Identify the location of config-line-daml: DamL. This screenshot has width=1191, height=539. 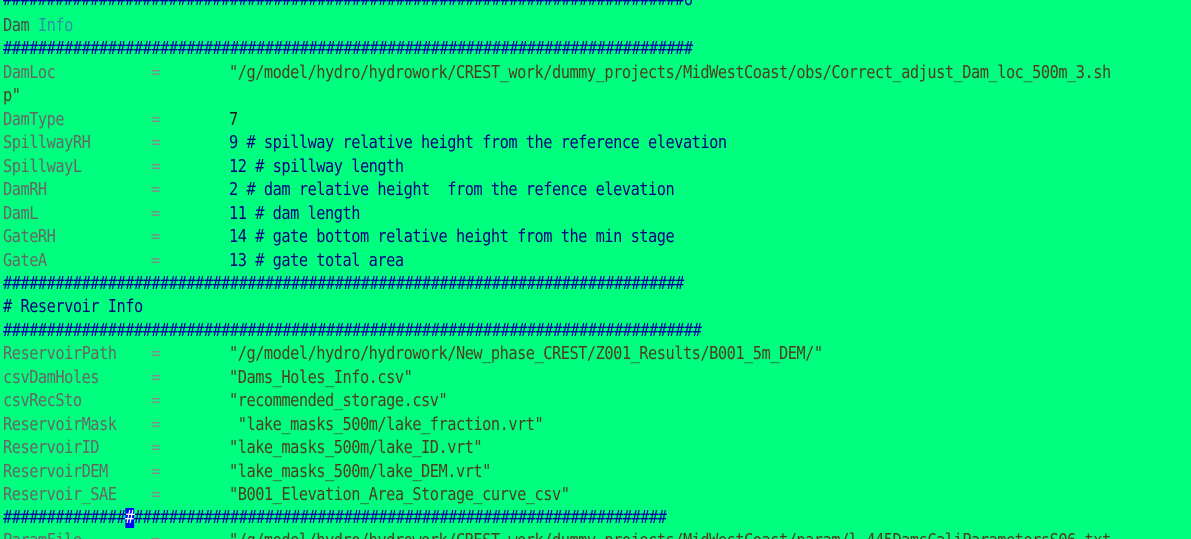
(20, 214).